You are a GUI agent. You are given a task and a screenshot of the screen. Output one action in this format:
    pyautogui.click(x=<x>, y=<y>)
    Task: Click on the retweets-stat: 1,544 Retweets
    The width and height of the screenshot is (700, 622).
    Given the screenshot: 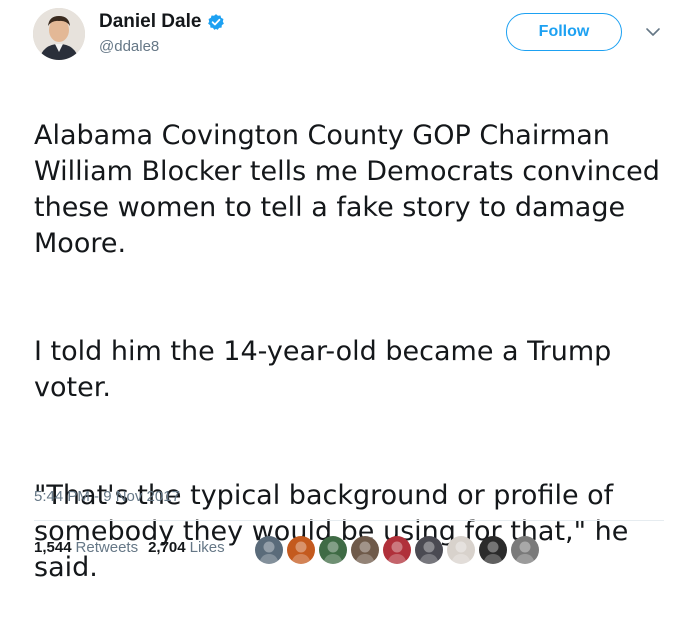 What is the action you would take?
    pyautogui.click(x=86, y=547)
    